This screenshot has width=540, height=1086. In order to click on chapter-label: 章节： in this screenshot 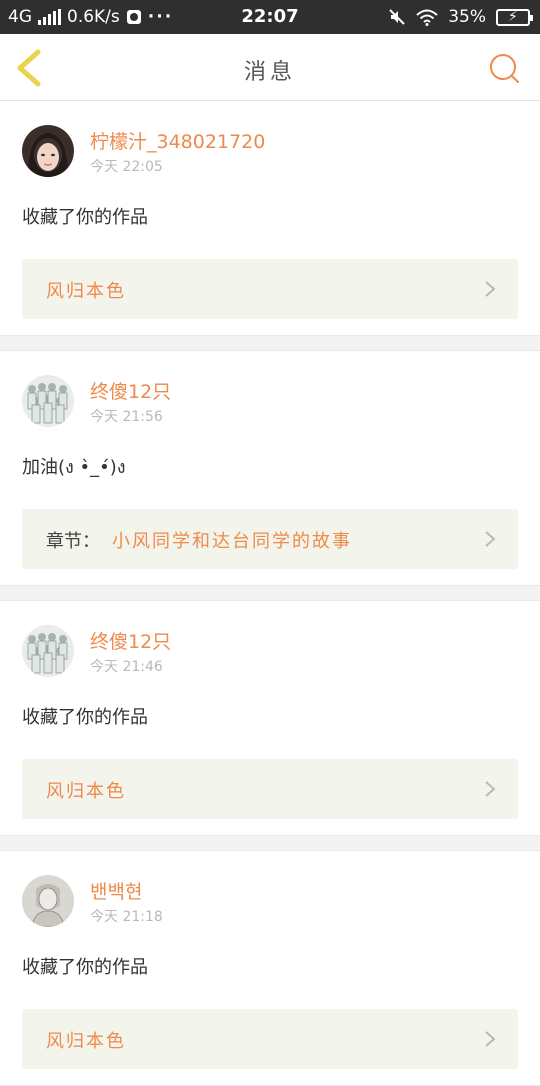, I will do `click(73, 541)`.